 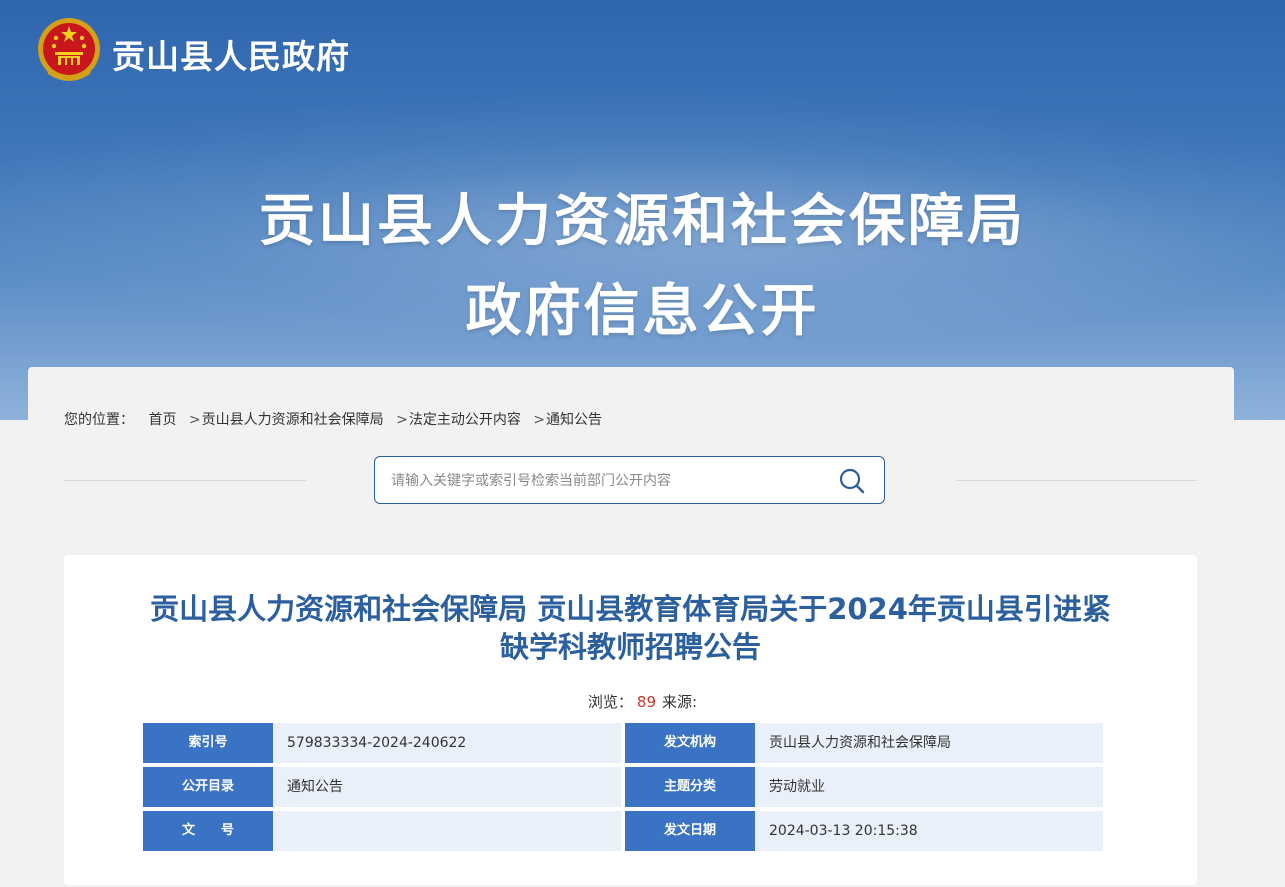 I want to click on search-icon, so click(x=852, y=481).